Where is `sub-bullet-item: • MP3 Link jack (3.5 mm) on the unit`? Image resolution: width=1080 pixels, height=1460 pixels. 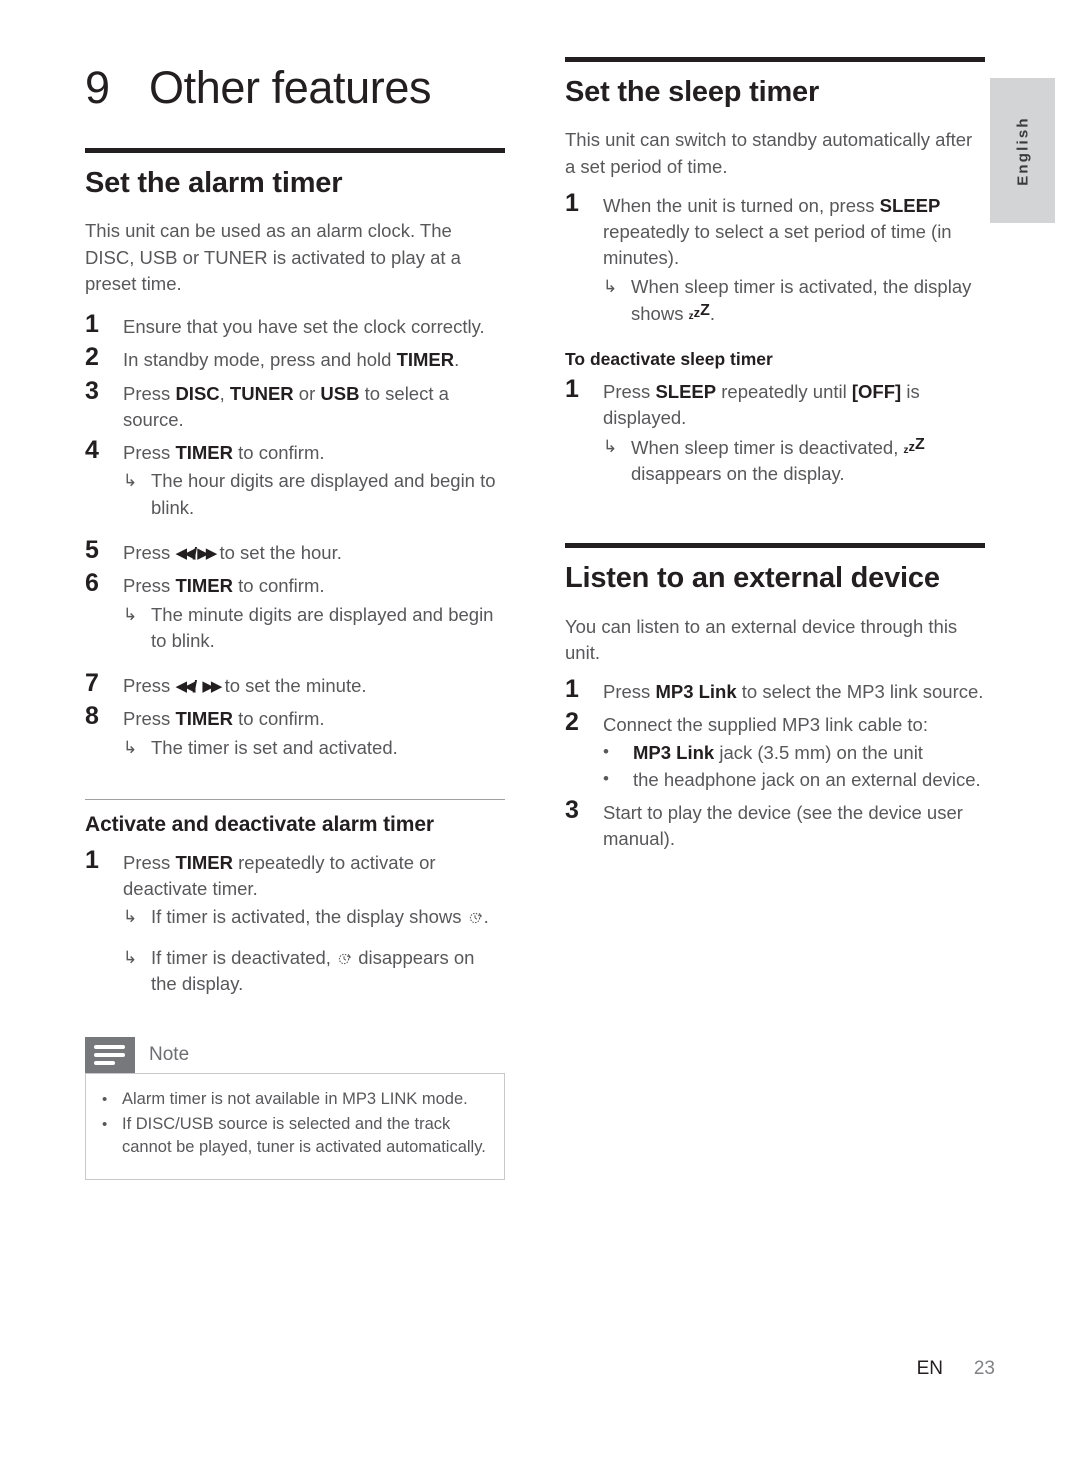
sub-bullet-item: • MP3 Link jack (3.5 mm) on the unit is located at coordinates (775, 753).